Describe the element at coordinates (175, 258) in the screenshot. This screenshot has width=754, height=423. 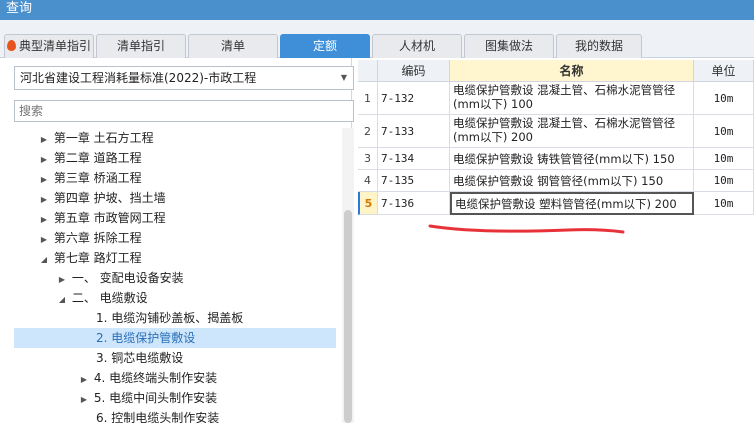
I see `tree-node-ch7: ◢ 第七章 路灯工程` at that location.